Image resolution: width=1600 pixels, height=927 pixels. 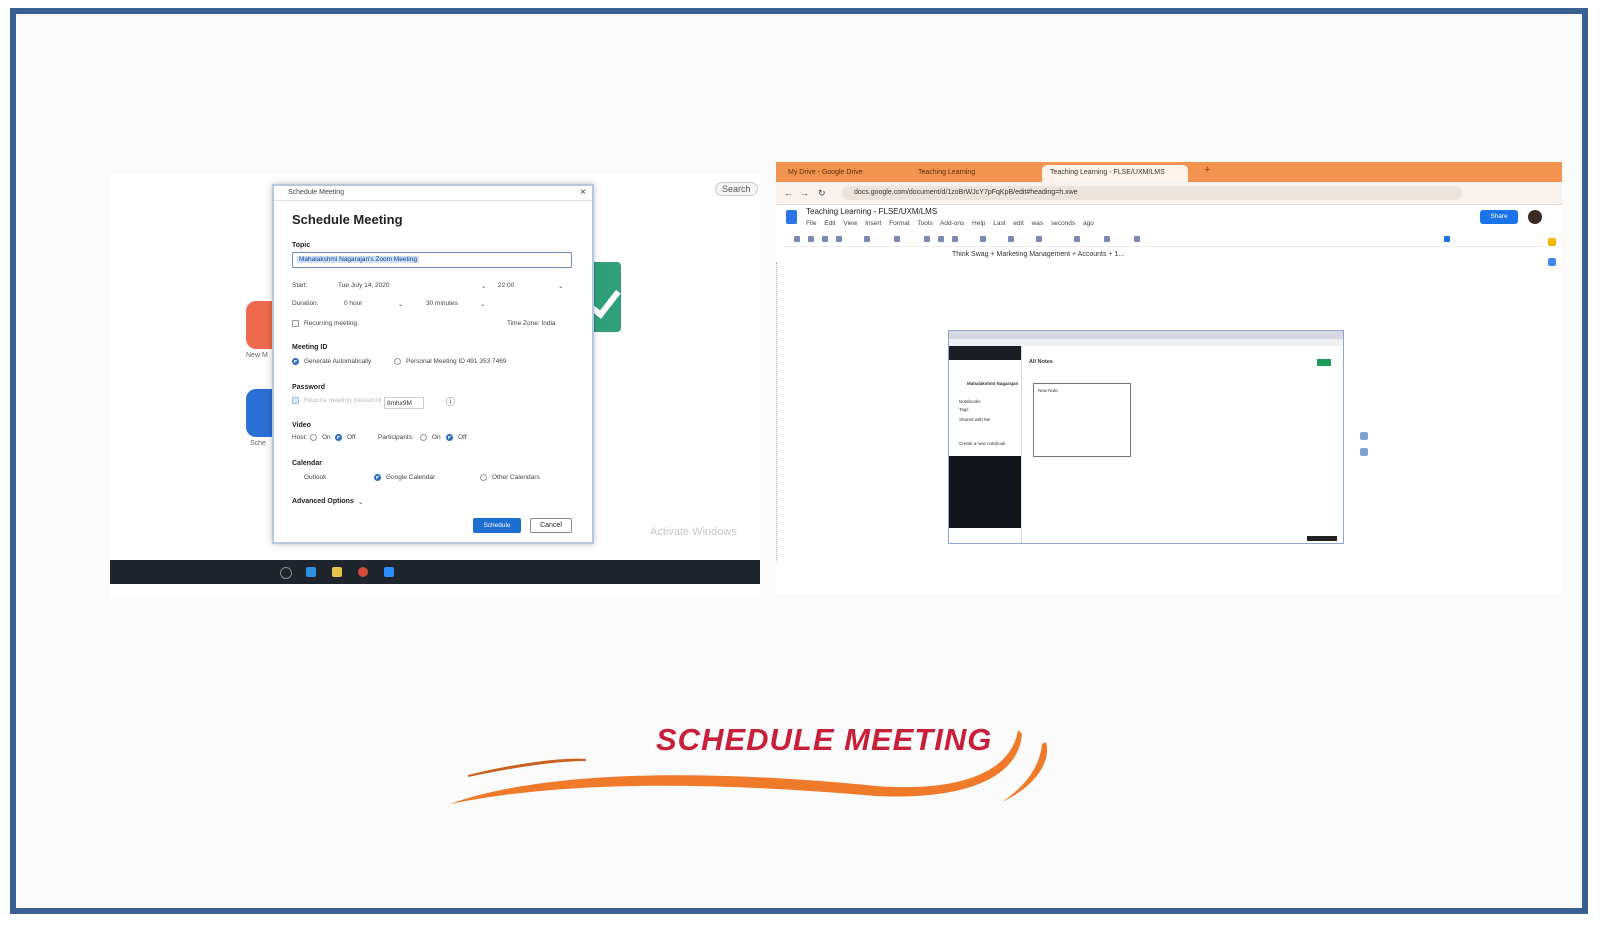 I want to click on password-require-label: Require meeting password, so click(x=343, y=400).